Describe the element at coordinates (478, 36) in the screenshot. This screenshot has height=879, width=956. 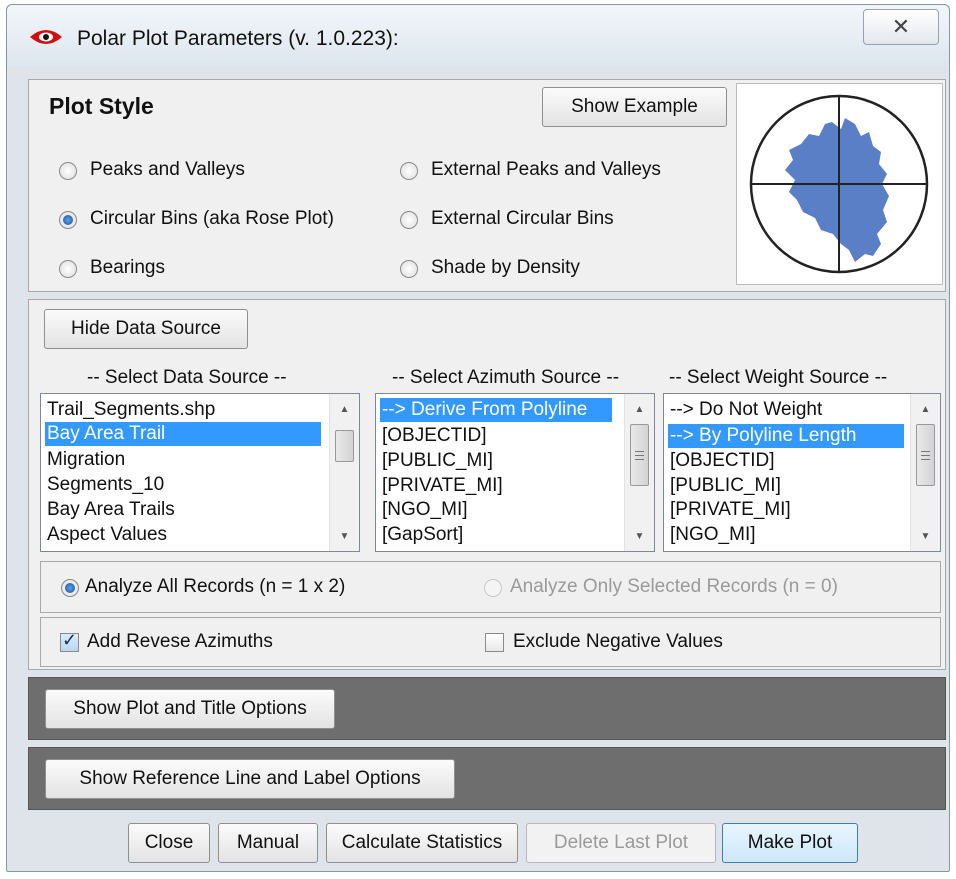
I see `title-bar: Polar Plot Parameters (v. 1.0.223): ✕` at that location.